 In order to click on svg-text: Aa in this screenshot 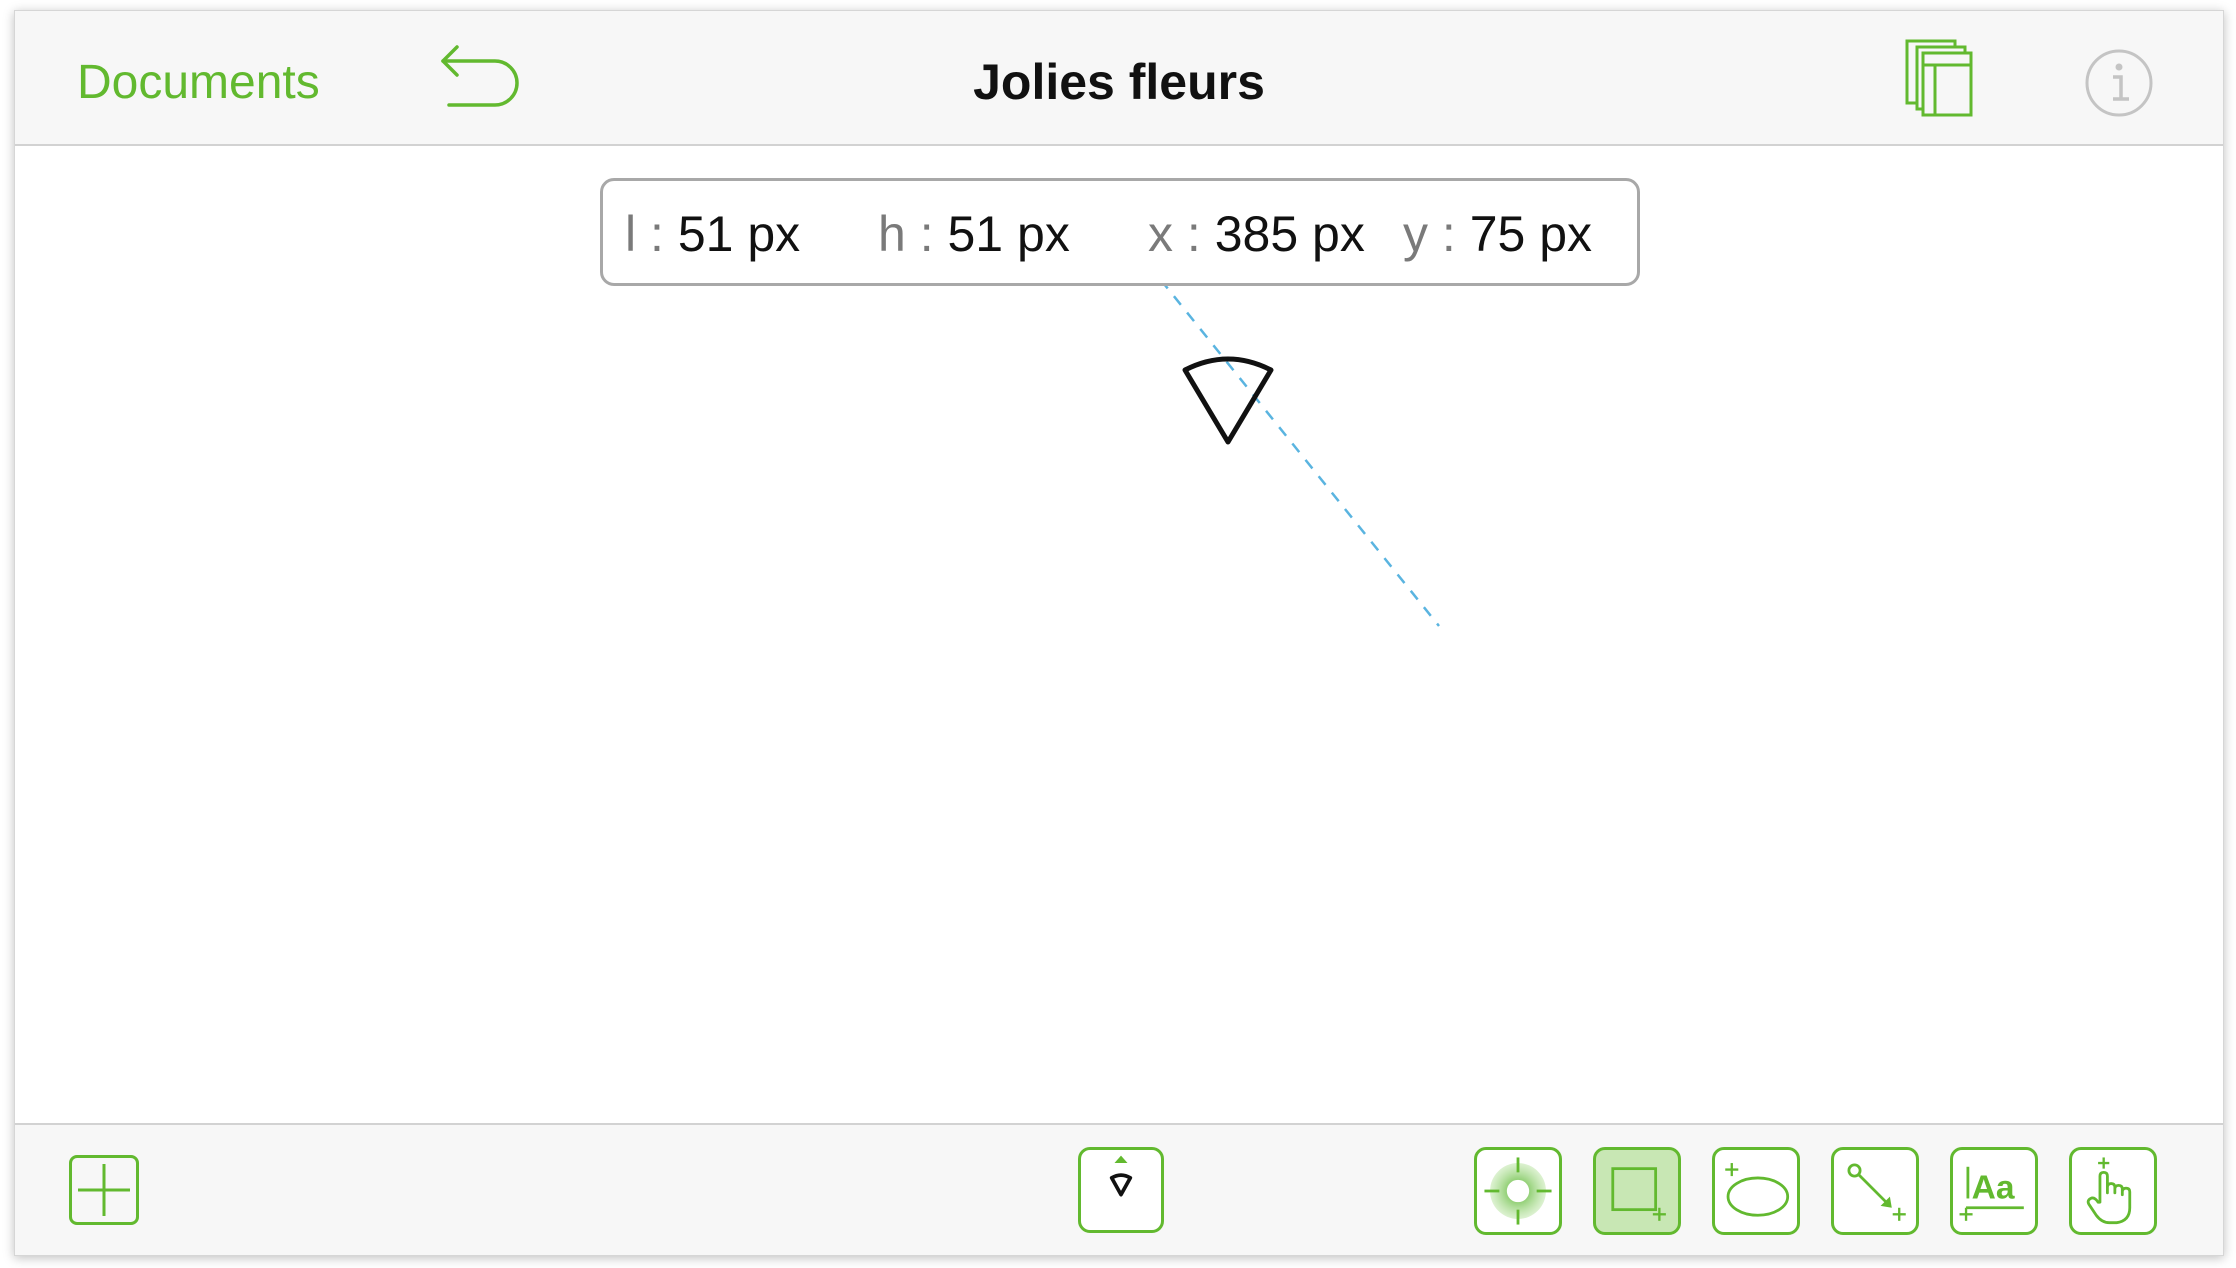, I will do `click(1993, 1187)`.